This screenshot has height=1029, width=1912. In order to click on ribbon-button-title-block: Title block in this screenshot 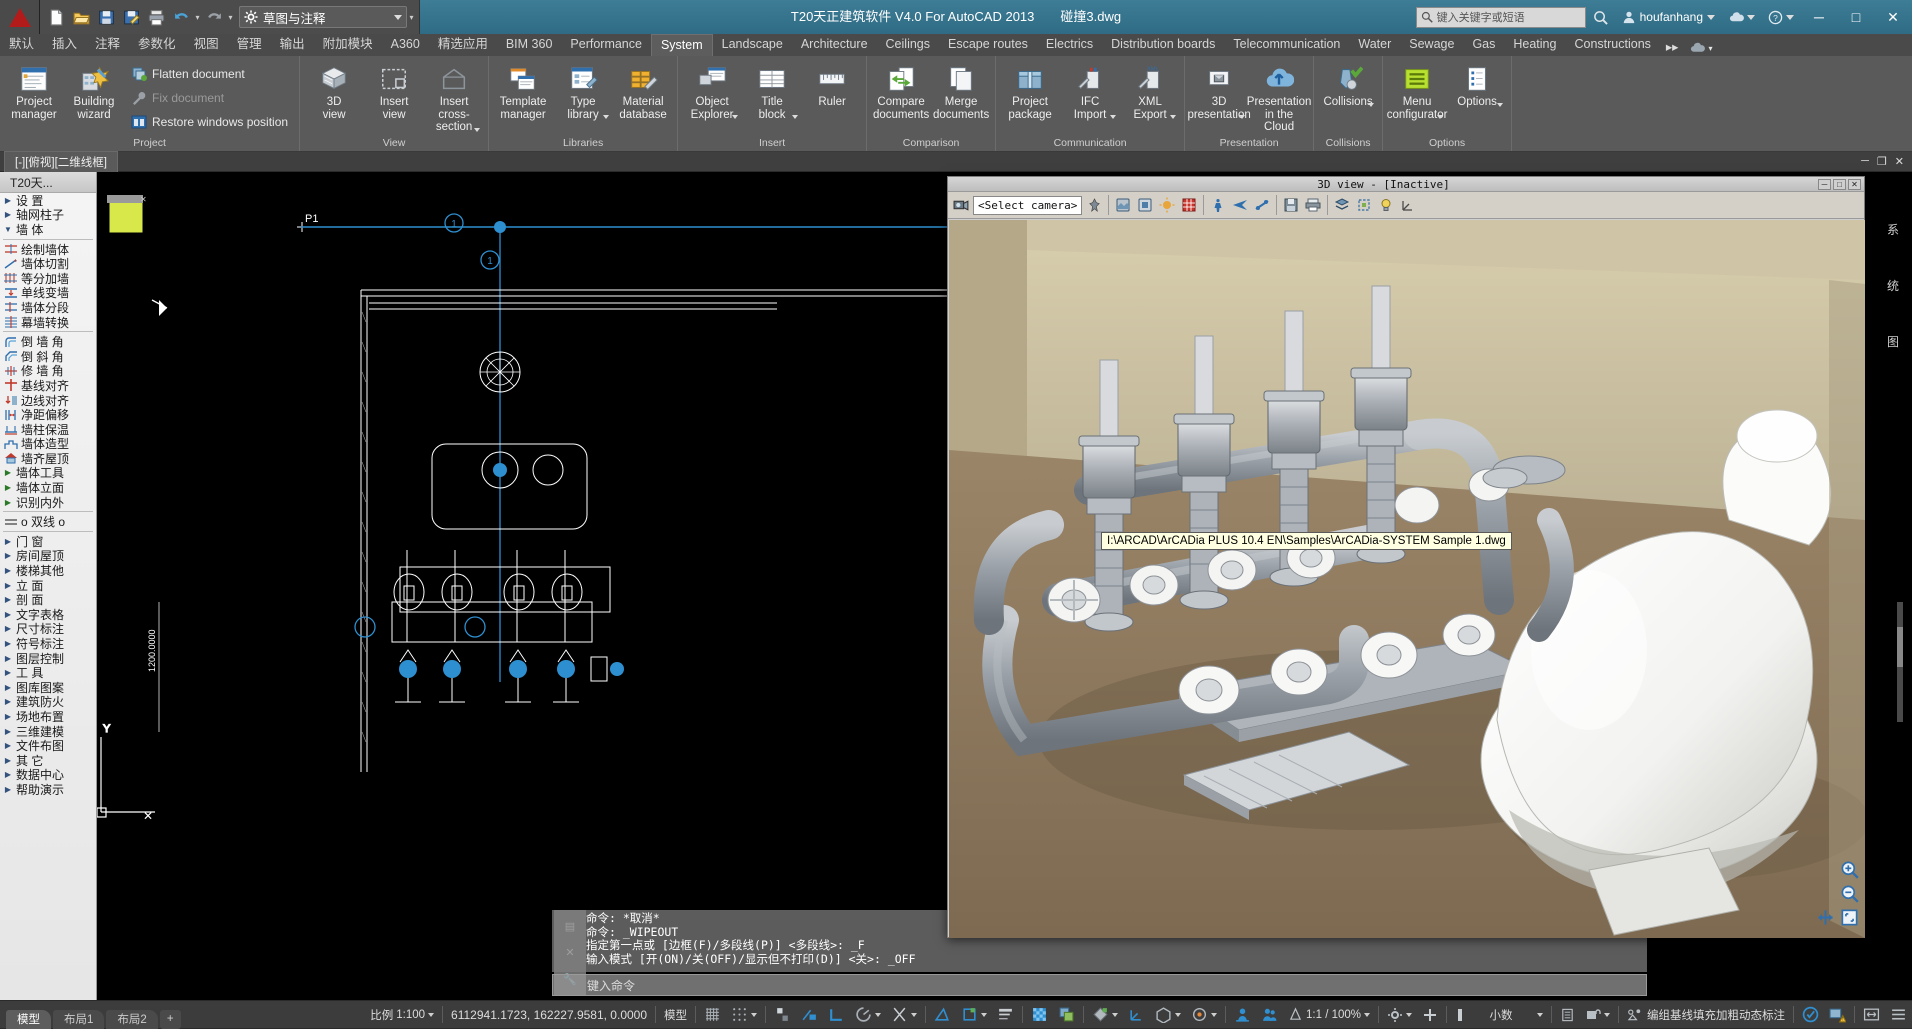, I will do `click(772, 90)`.